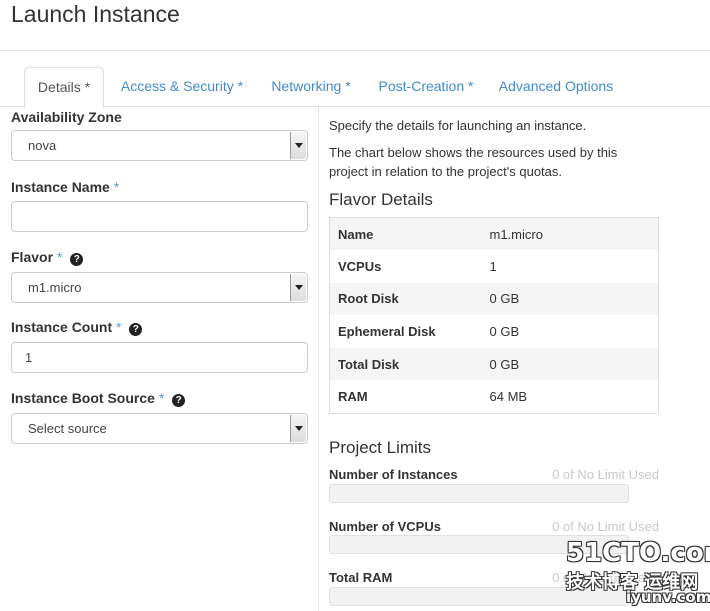  What do you see at coordinates (59, 87) in the screenshot?
I see `tab-label: Details` at bounding box center [59, 87].